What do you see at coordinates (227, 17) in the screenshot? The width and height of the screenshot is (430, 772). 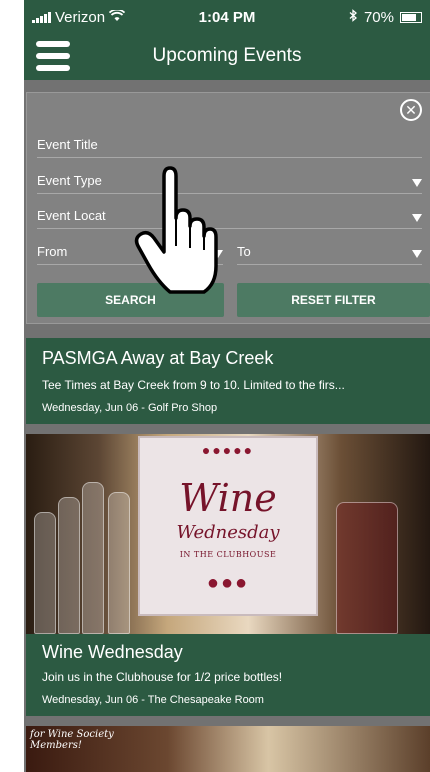 I see `status-bar: Verizon 1:04 PM 70%` at bounding box center [227, 17].